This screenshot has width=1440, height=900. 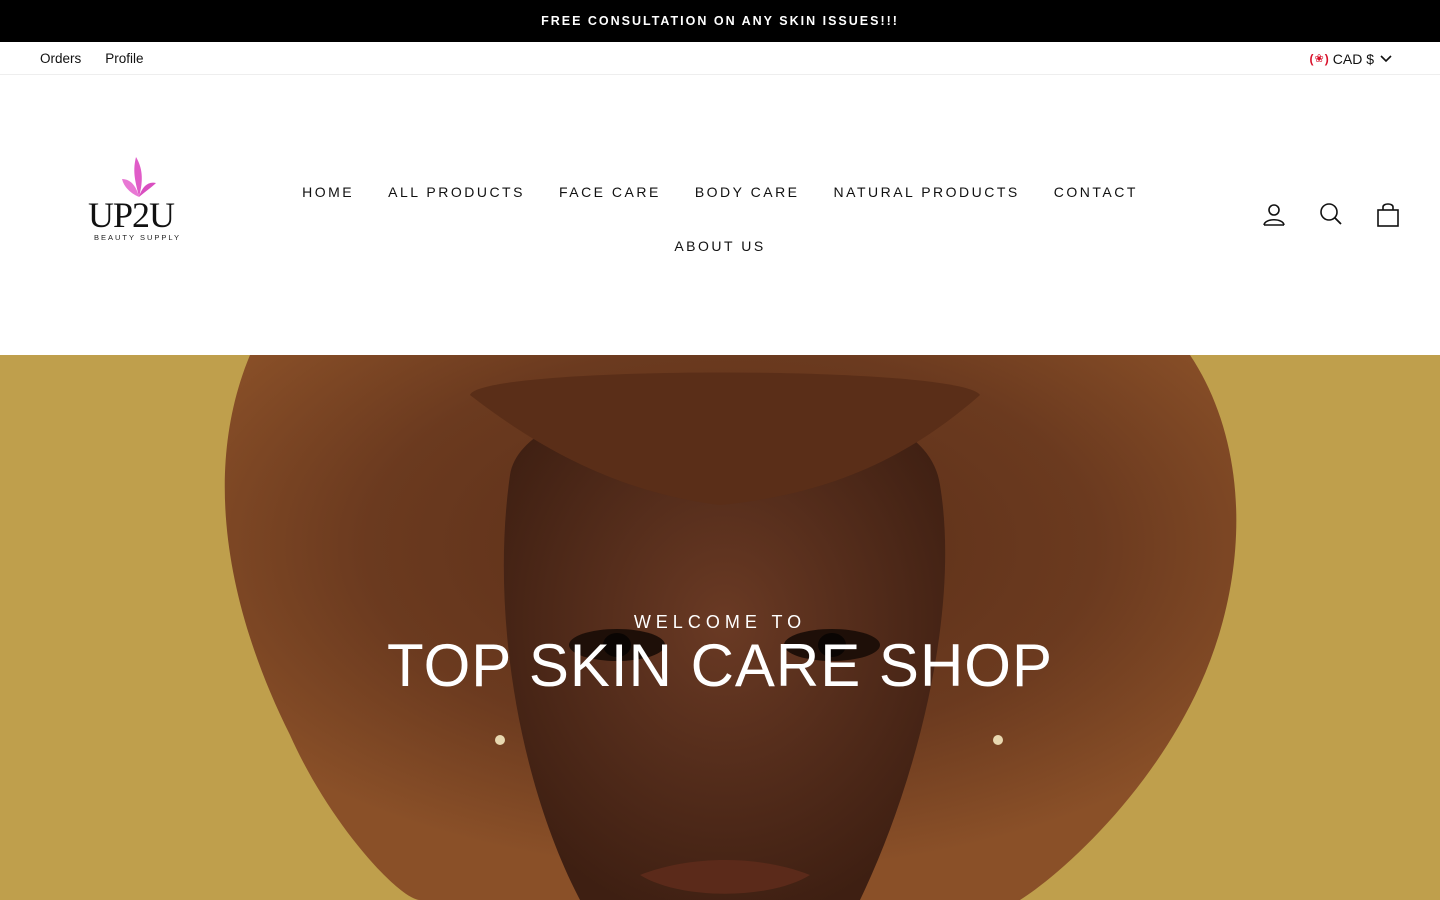 I want to click on site-logo: UP2U BEAUTY SUPPLY, so click(x=140, y=199).